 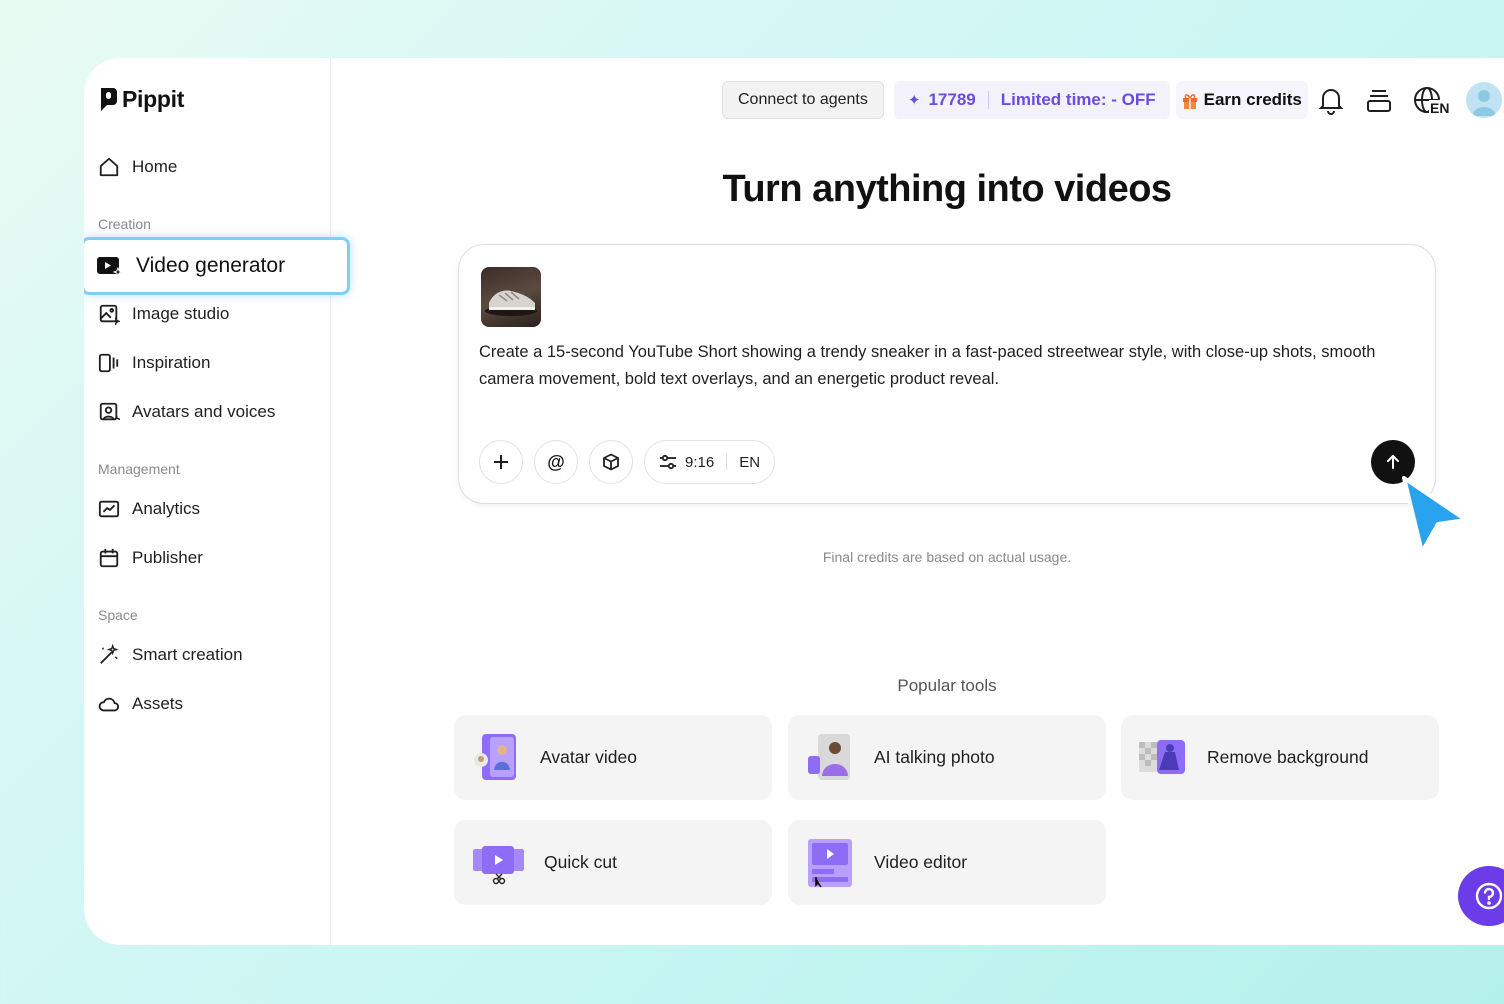 I want to click on sidebar-item-smart-creation: Smart creation, so click(x=170, y=655).